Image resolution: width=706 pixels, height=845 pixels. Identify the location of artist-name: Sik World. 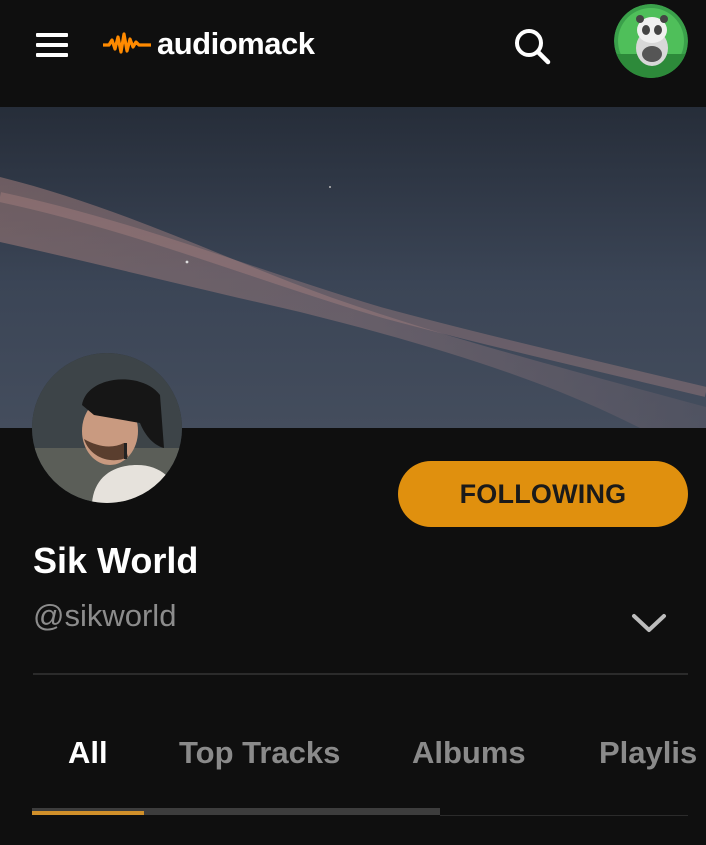
(116, 560).